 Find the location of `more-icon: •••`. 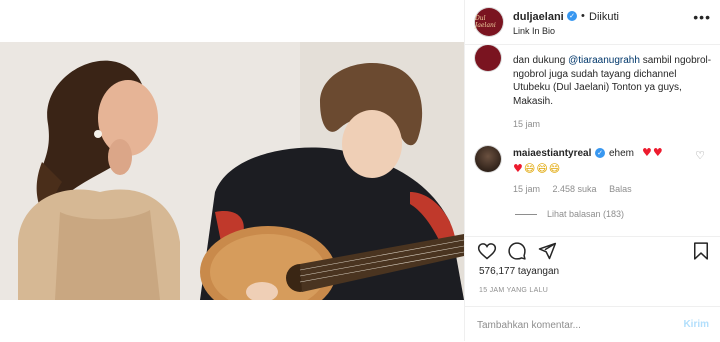

more-icon: ••• is located at coordinates (702, 17).